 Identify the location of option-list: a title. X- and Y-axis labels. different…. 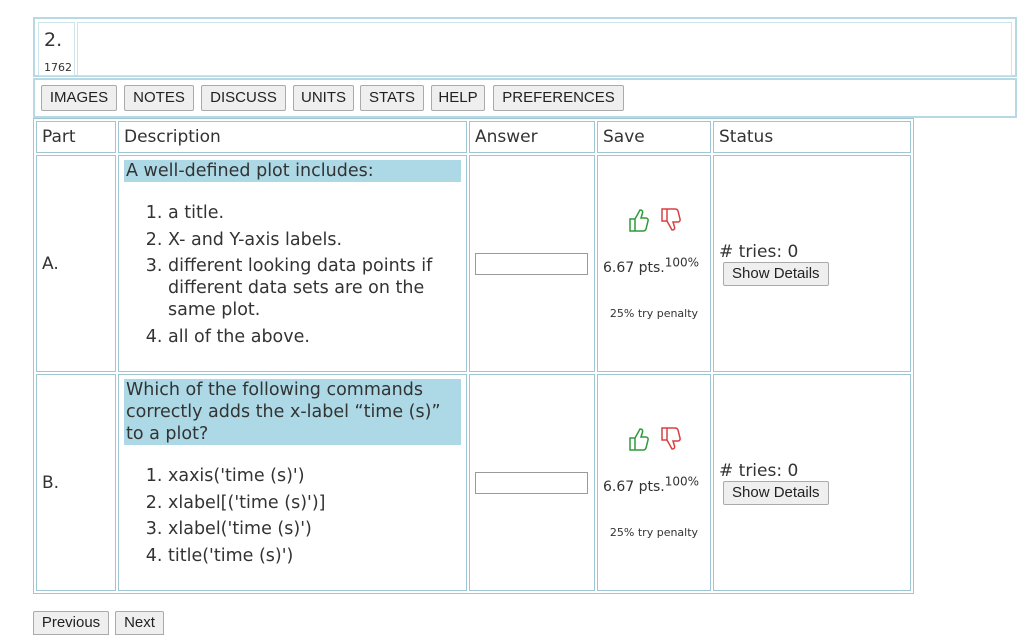
(292, 275).